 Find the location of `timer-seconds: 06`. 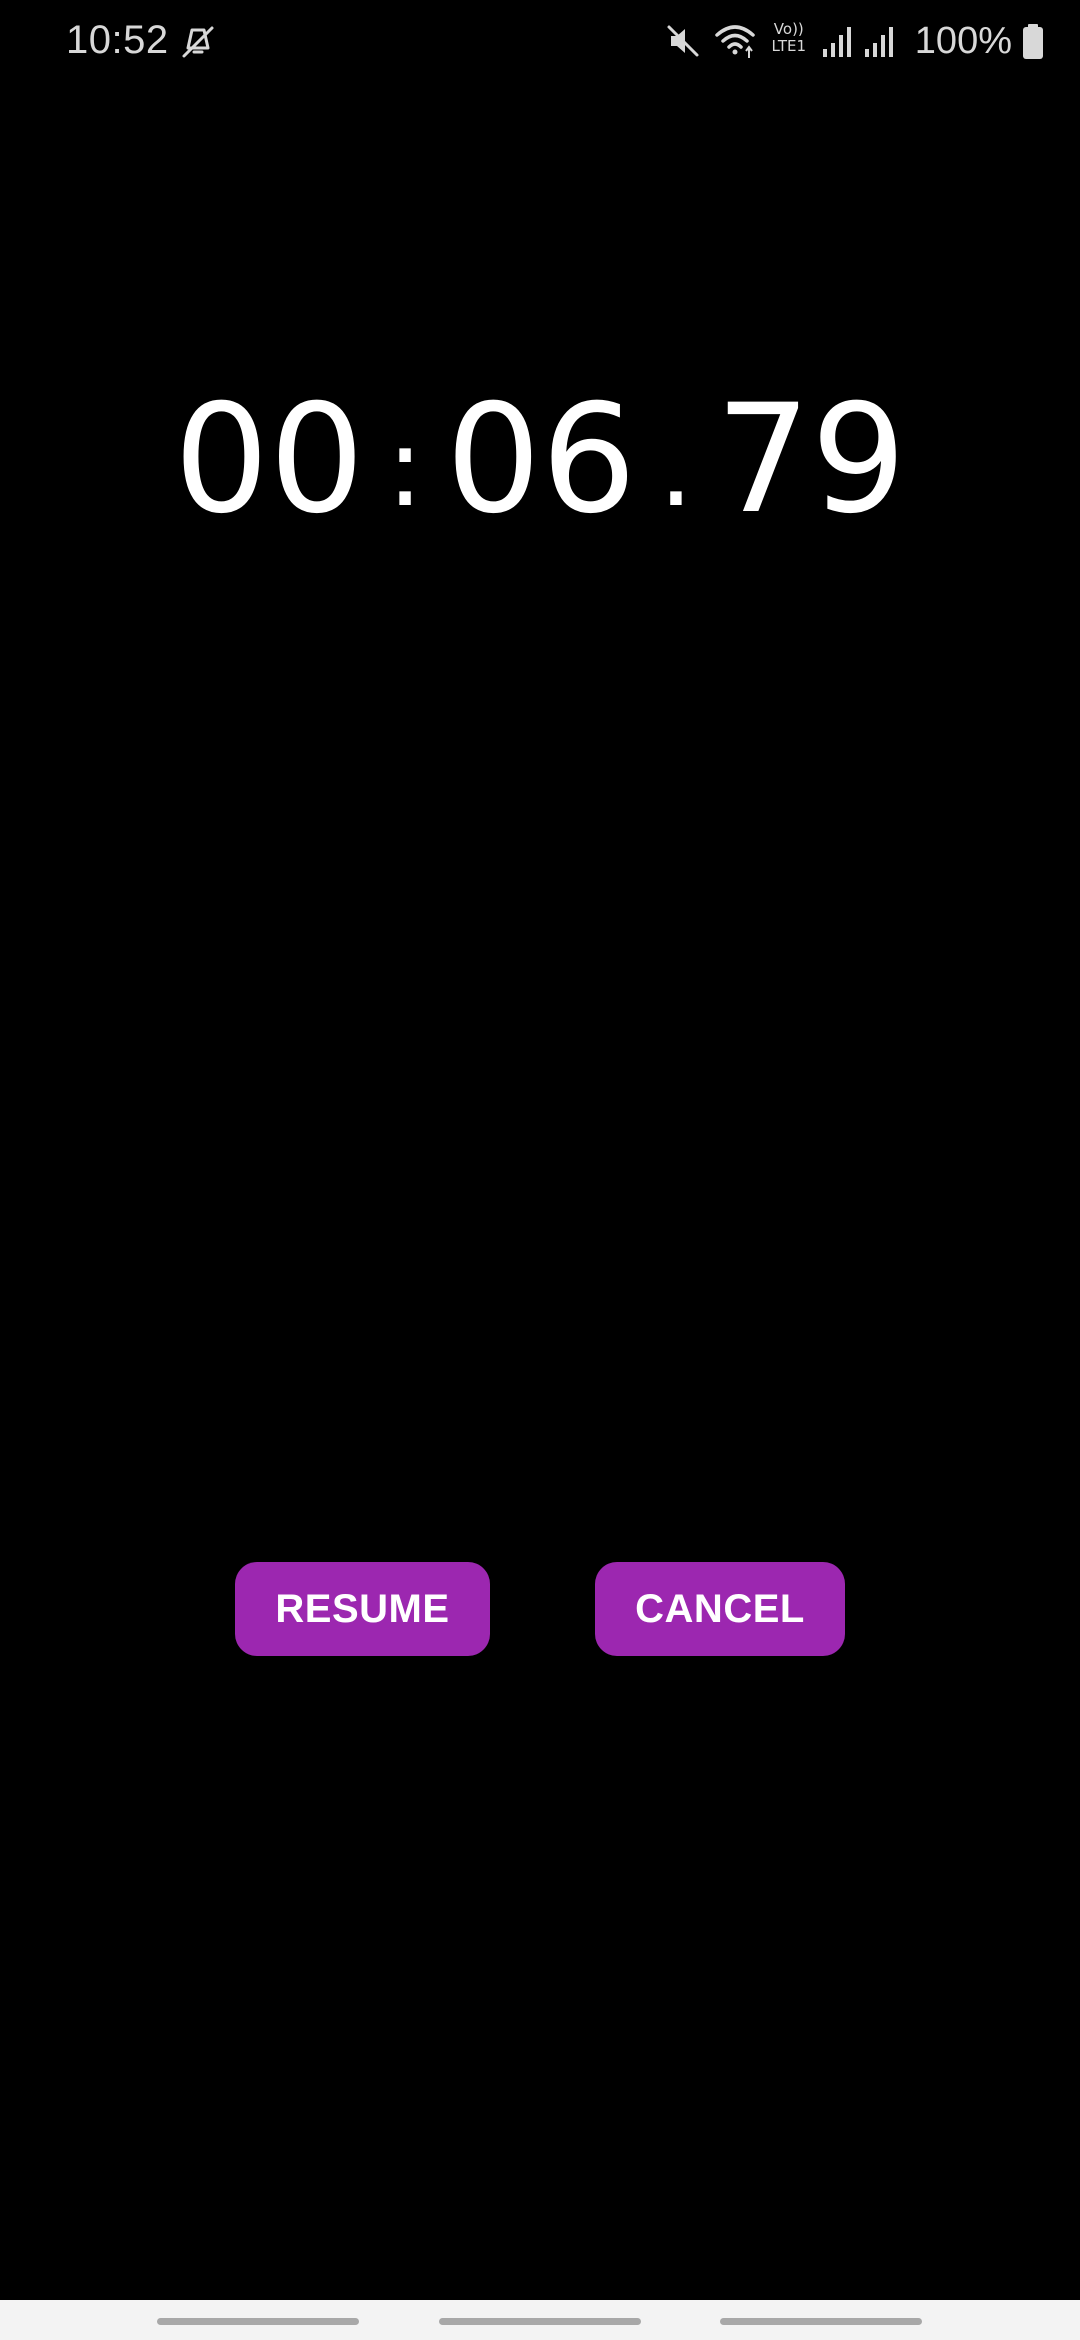

timer-seconds: 06 is located at coordinates (541, 460).